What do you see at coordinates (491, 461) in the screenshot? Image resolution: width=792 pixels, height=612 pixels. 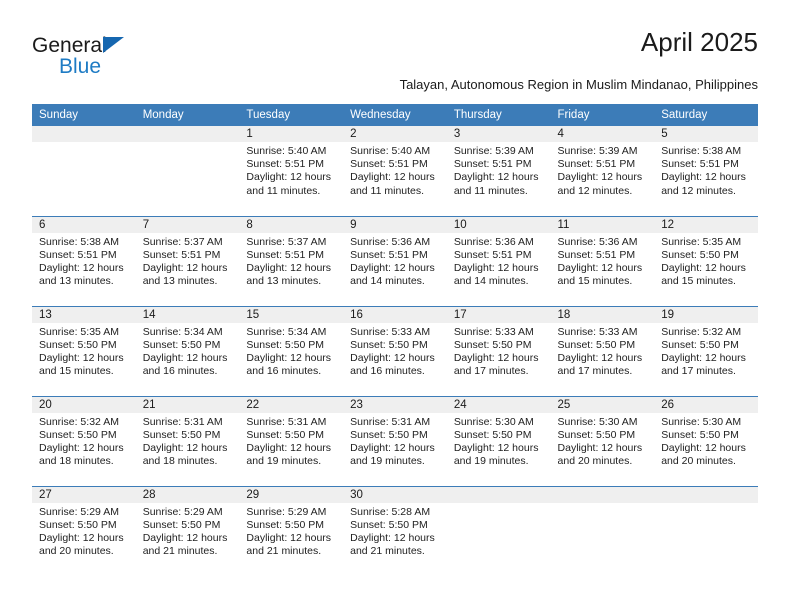 I see `day-detail-line: and 19 minutes.` at bounding box center [491, 461].